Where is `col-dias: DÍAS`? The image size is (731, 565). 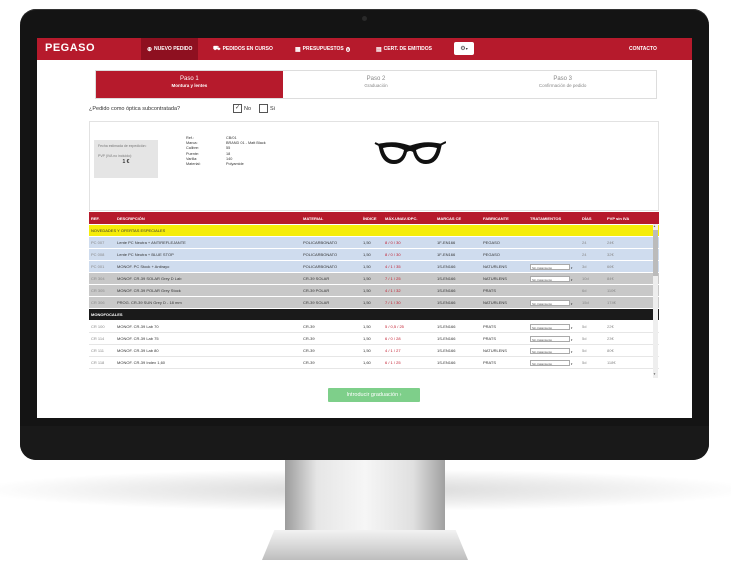 col-dias: DÍAS is located at coordinates (594, 218).